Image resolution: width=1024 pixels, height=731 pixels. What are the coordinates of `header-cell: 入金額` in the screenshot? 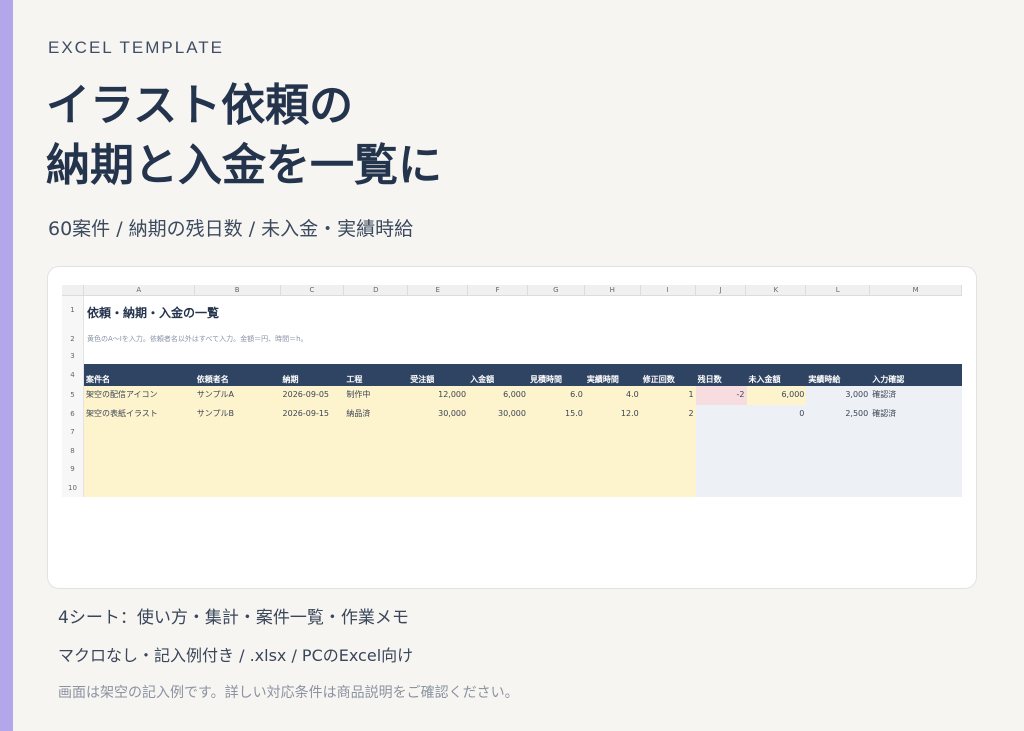 It's located at (498, 375).